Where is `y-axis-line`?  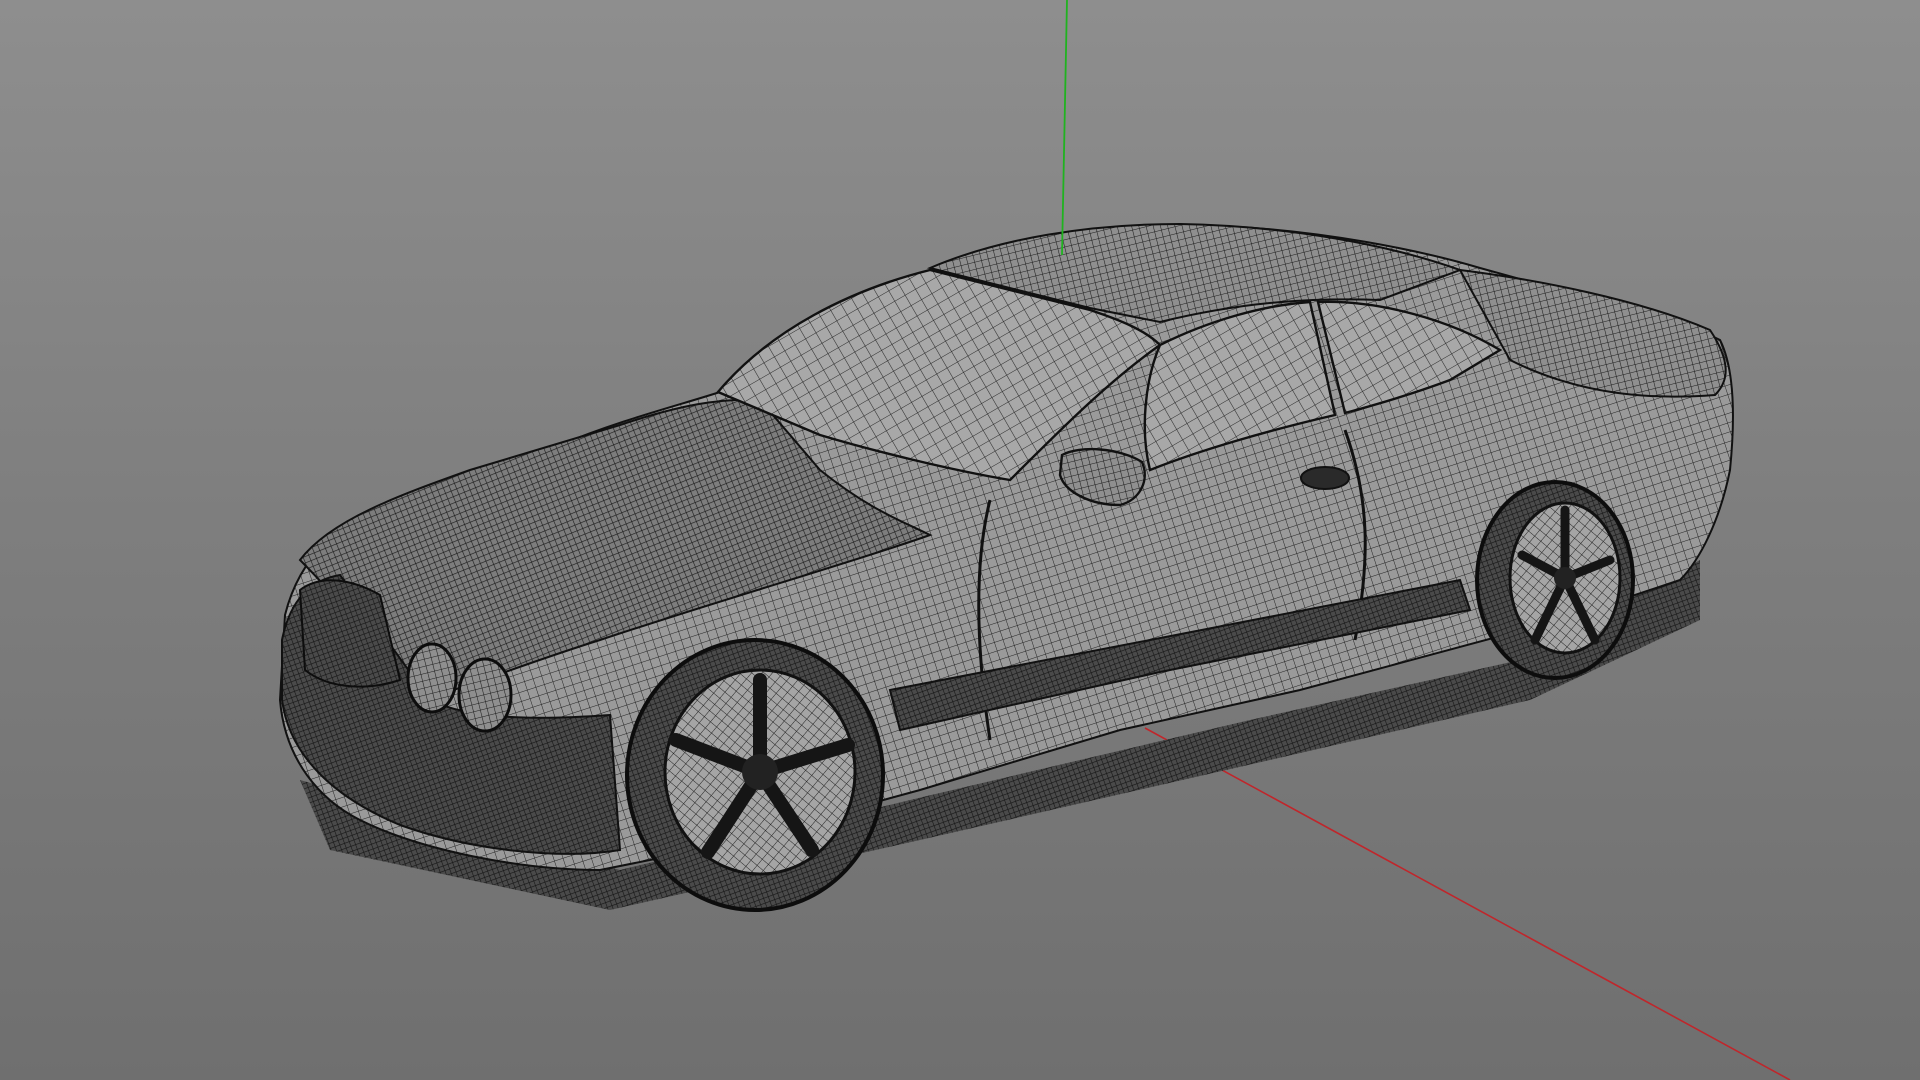 y-axis-line is located at coordinates (1064, 128).